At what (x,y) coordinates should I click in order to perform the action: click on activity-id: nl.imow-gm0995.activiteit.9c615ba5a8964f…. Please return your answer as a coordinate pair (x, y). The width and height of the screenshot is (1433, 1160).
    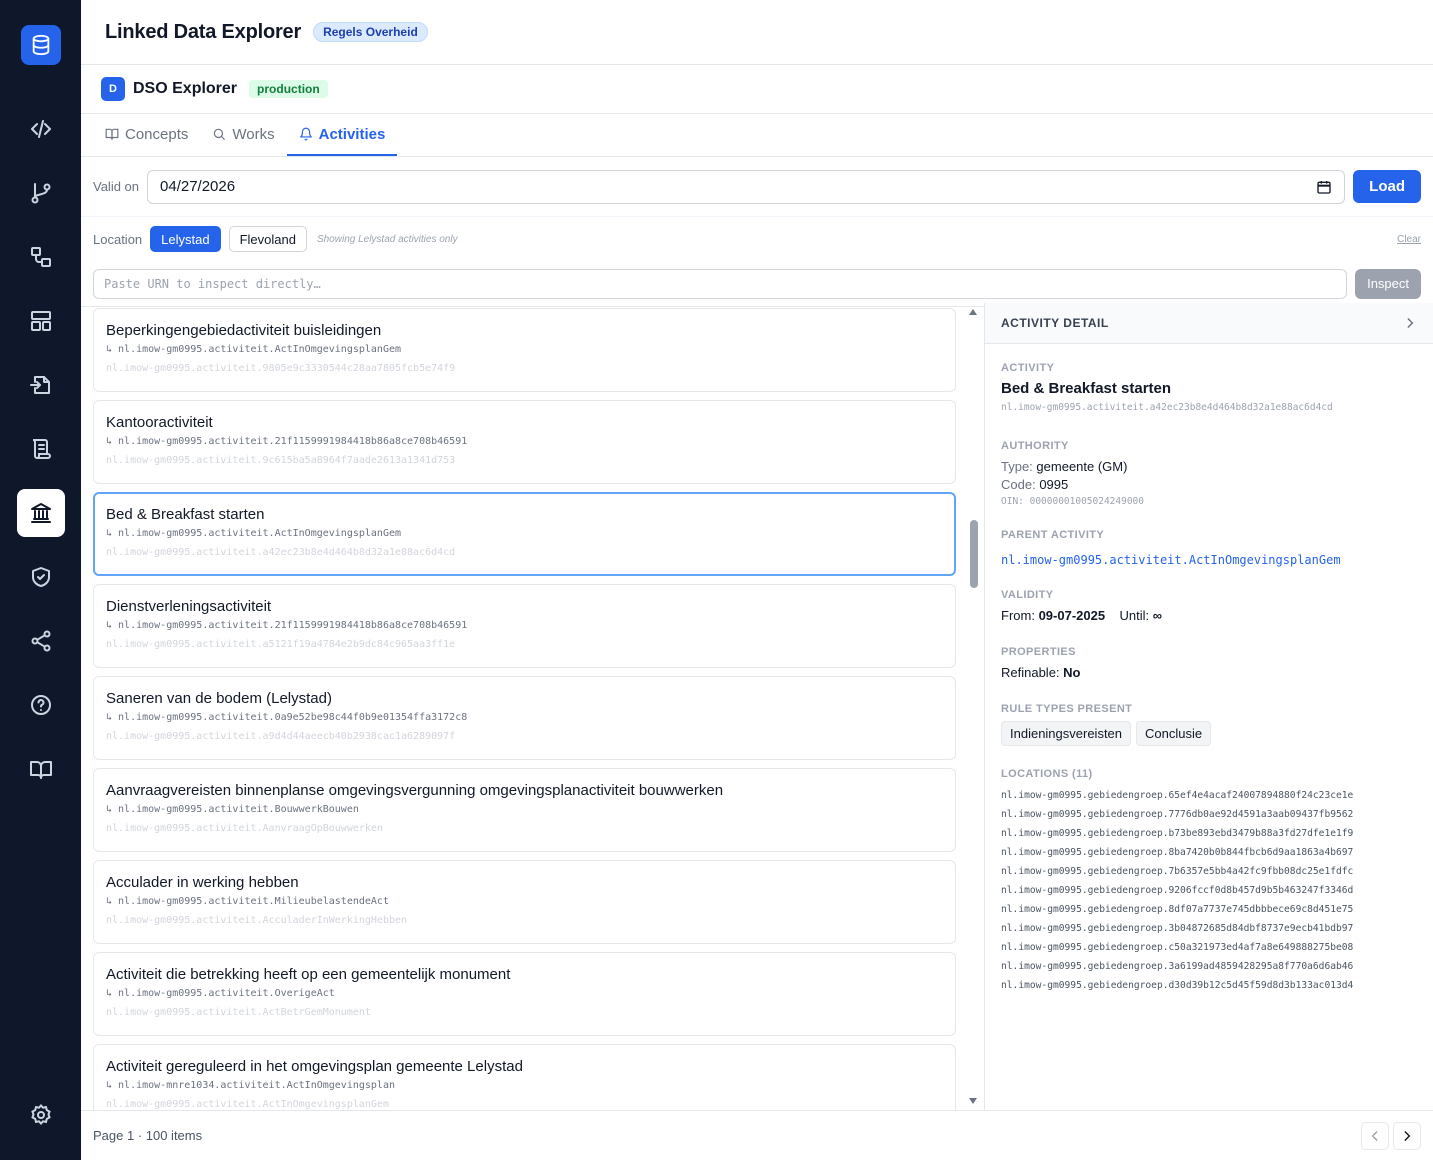
    Looking at the image, I should click on (281, 460).